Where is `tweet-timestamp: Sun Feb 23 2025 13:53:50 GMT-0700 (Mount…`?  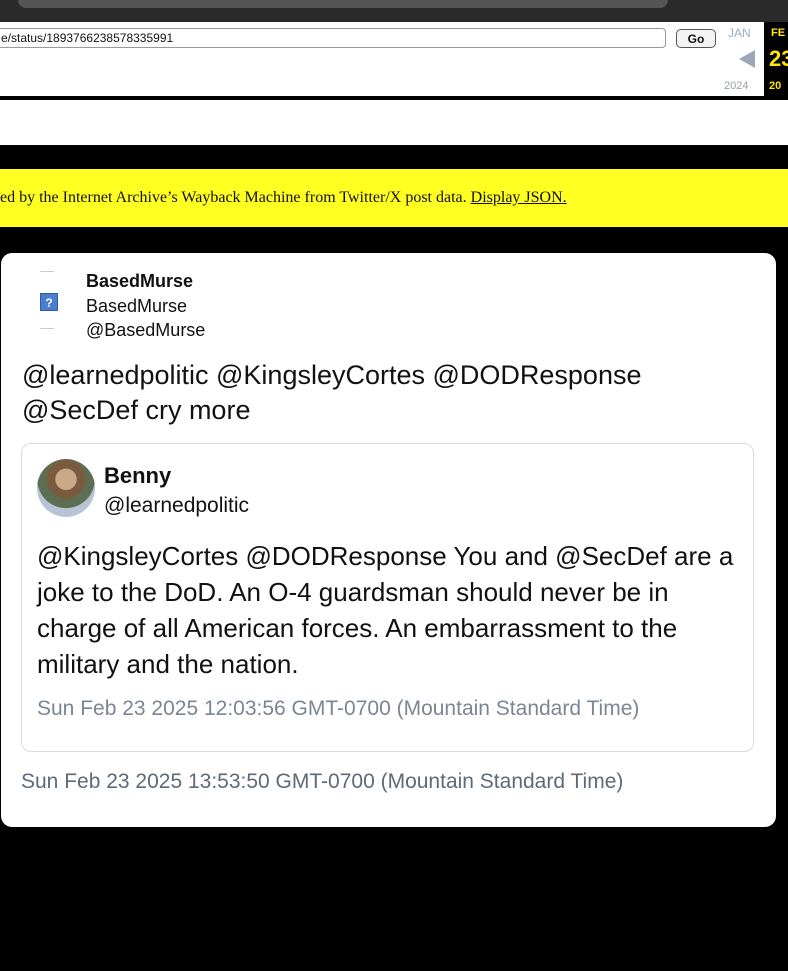
tweet-timestamp: Sun Feb 23 2025 13:53:50 GMT-0700 (Mount… is located at coordinates (322, 781).